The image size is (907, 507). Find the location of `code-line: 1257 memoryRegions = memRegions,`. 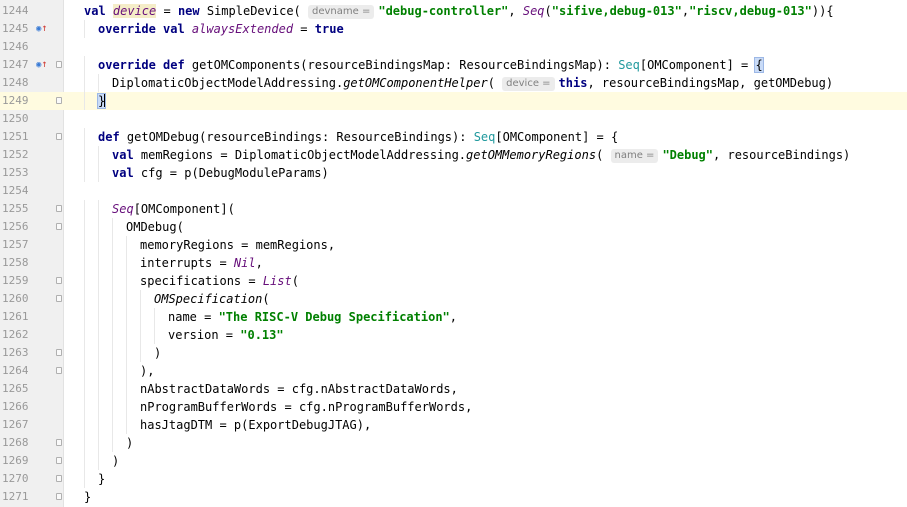

code-line: 1257 memoryRegions = memRegions, is located at coordinates (453, 245).